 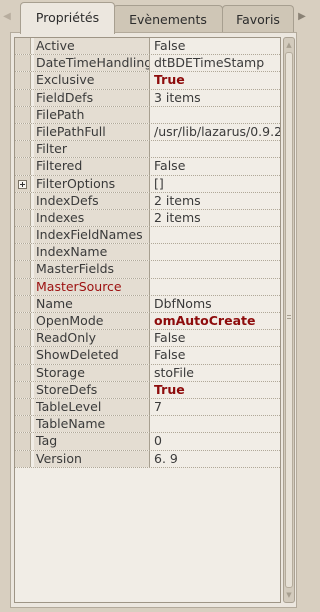 What do you see at coordinates (92, 97) in the screenshot?
I see `property-name: FieldDefs` at bounding box center [92, 97].